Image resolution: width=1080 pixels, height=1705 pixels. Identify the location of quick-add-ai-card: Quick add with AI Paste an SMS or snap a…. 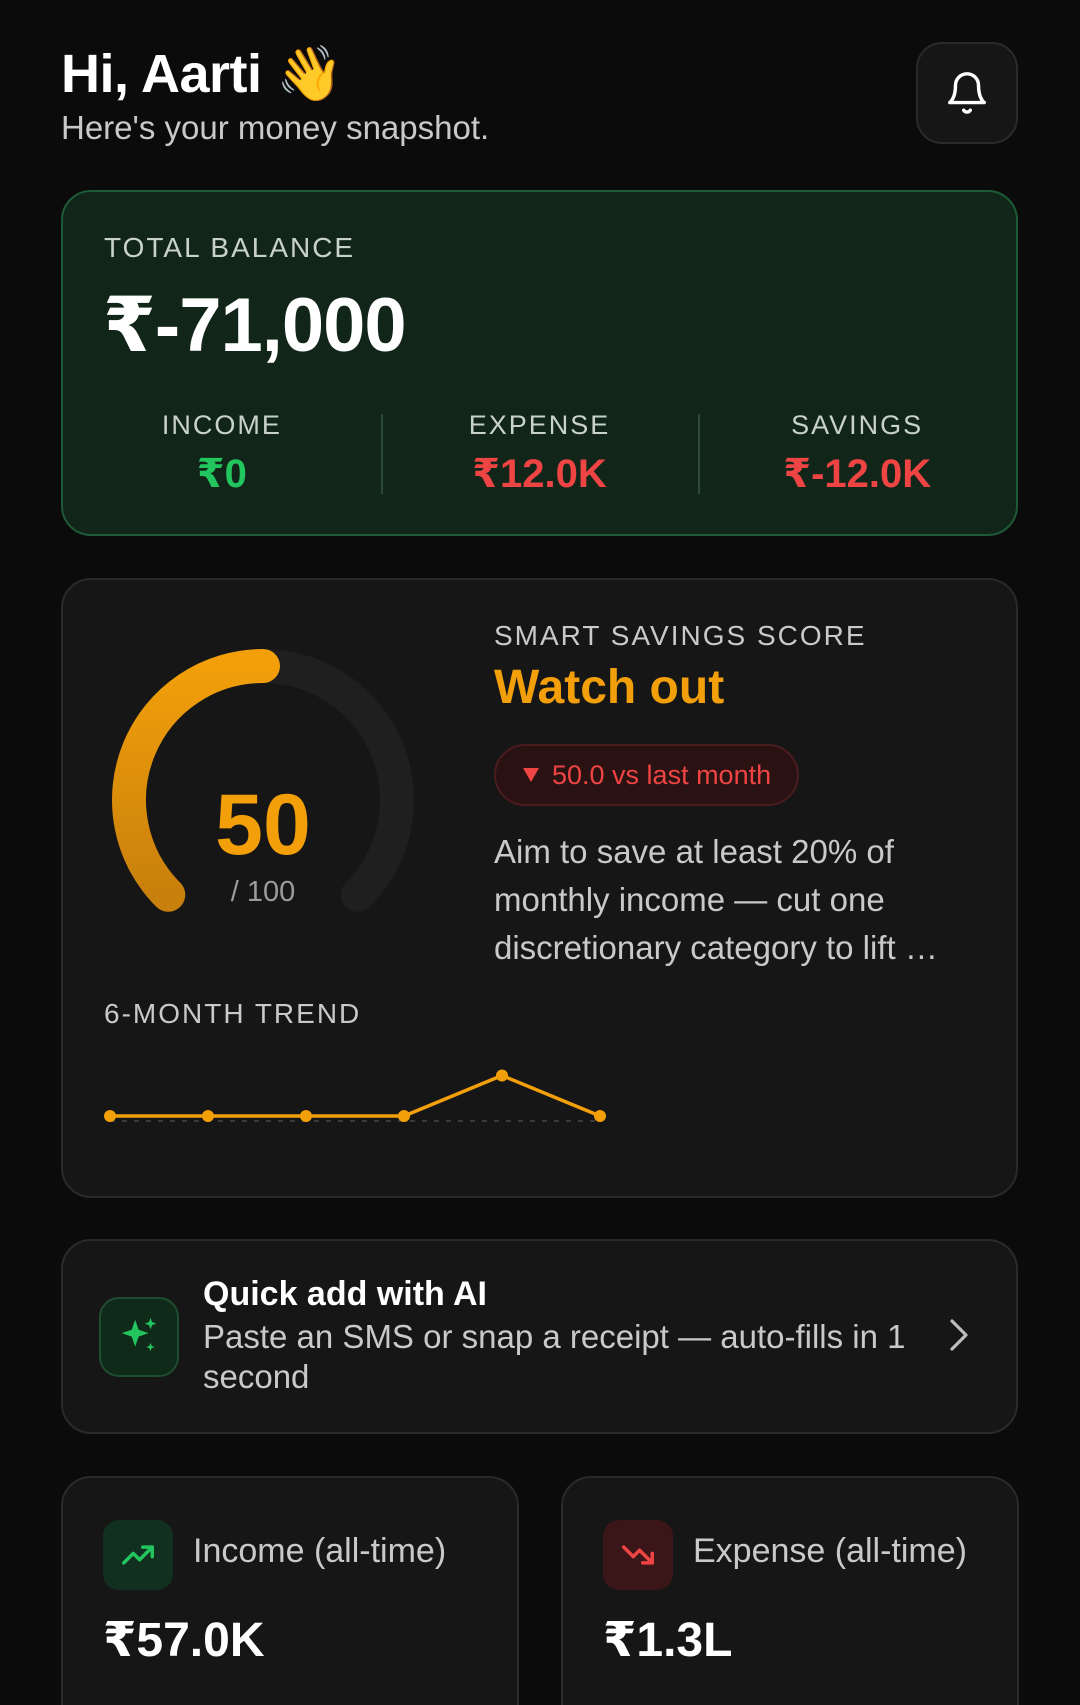
(539, 1336).